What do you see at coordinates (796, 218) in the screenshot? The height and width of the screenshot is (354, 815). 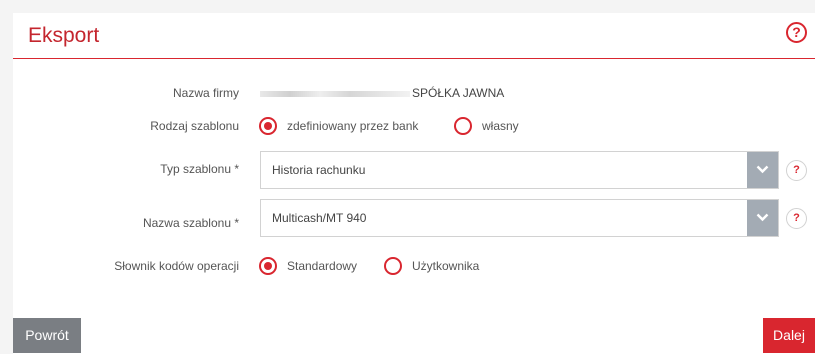 I see `template-name-help-icon: ?` at bounding box center [796, 218].